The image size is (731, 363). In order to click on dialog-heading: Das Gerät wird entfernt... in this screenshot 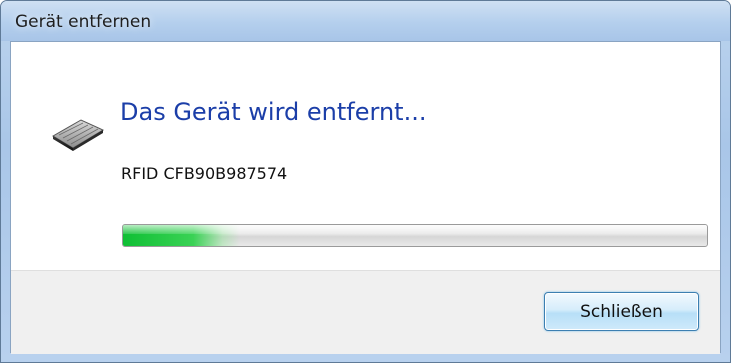, I will do `click(273, 112)`.